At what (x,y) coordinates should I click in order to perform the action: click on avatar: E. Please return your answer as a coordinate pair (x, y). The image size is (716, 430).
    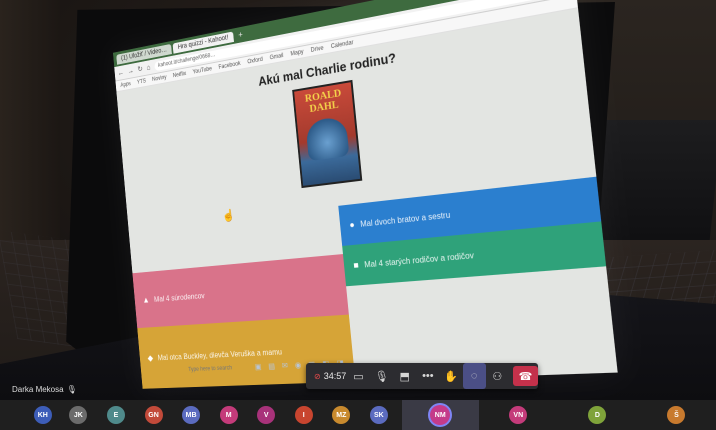
    Looking at the image, I should click on (115, 415).